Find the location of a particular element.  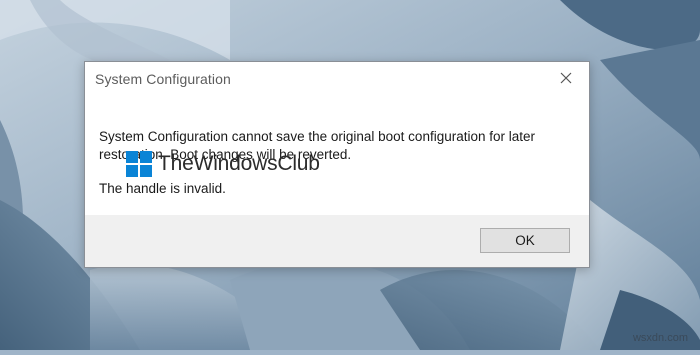

brand-watermark: TheWindowsClub is located at coordinates (223, 164).